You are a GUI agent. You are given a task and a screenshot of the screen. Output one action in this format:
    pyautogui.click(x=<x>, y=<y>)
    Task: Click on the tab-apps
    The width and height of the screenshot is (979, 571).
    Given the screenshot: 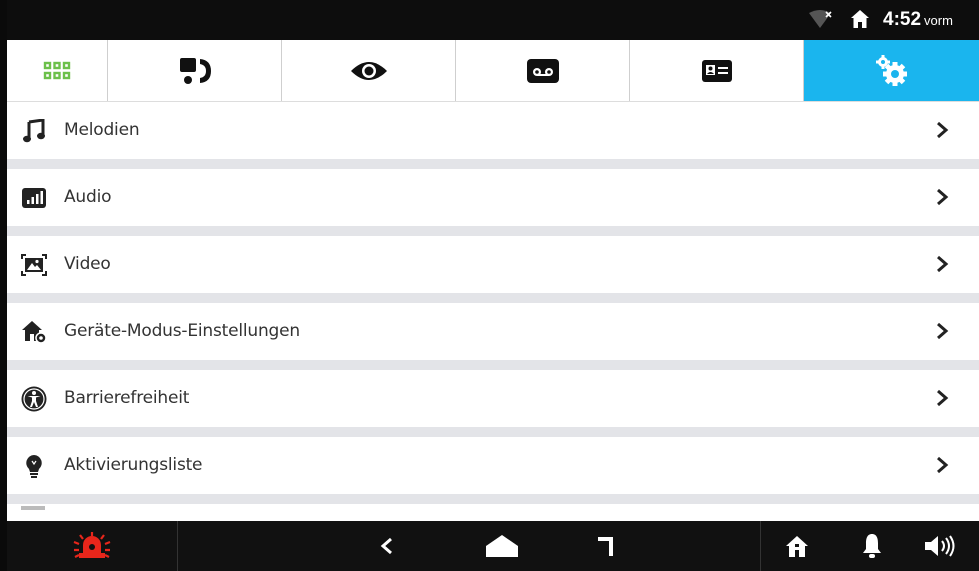 What is the action you would take?
    pyautogui.click(x=57, y=70)
    